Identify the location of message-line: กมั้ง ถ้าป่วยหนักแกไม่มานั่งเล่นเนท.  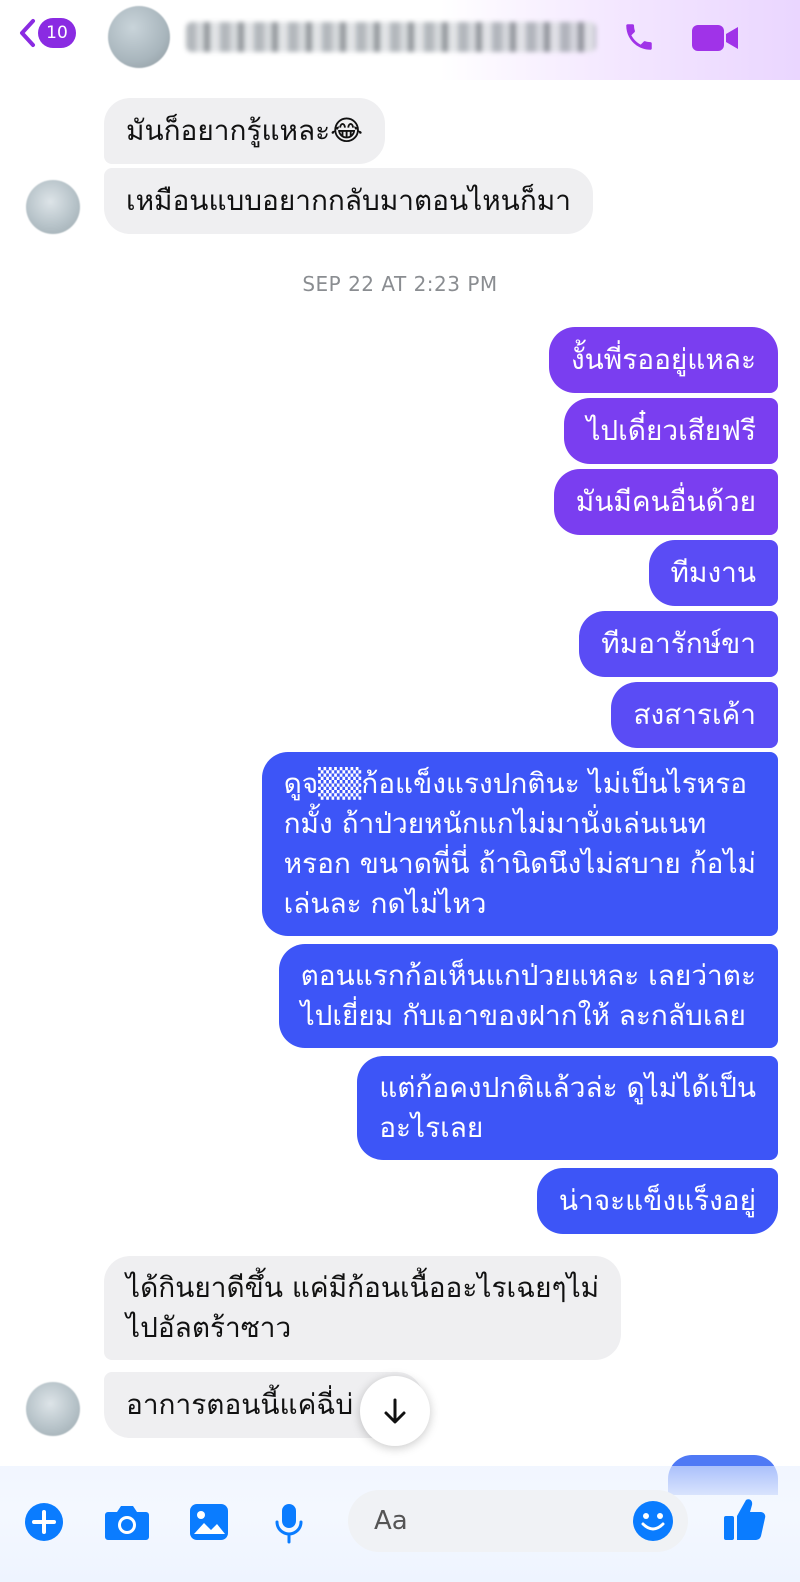
(495, 823).